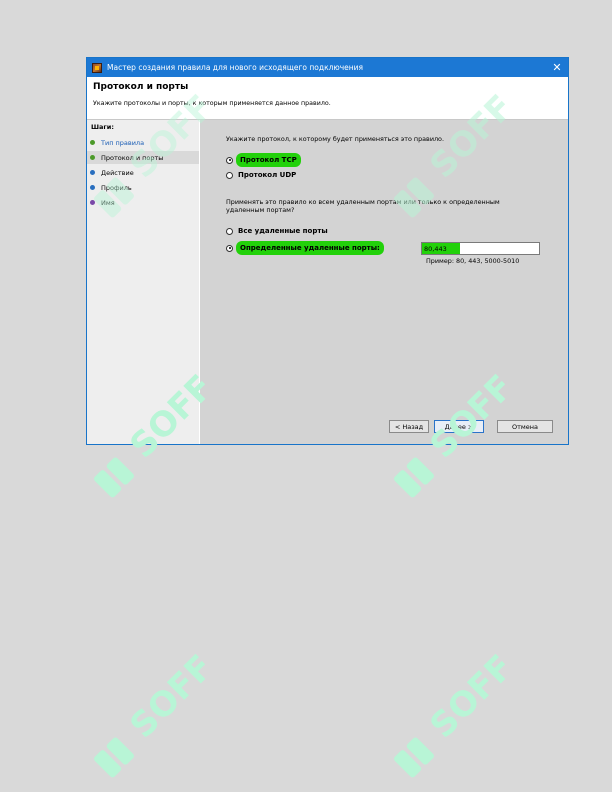 Image resolution: width=612 pixels, height=792 pixels. I want to click on radio-tcp-label: Протокол TCP, so click(268, 160).